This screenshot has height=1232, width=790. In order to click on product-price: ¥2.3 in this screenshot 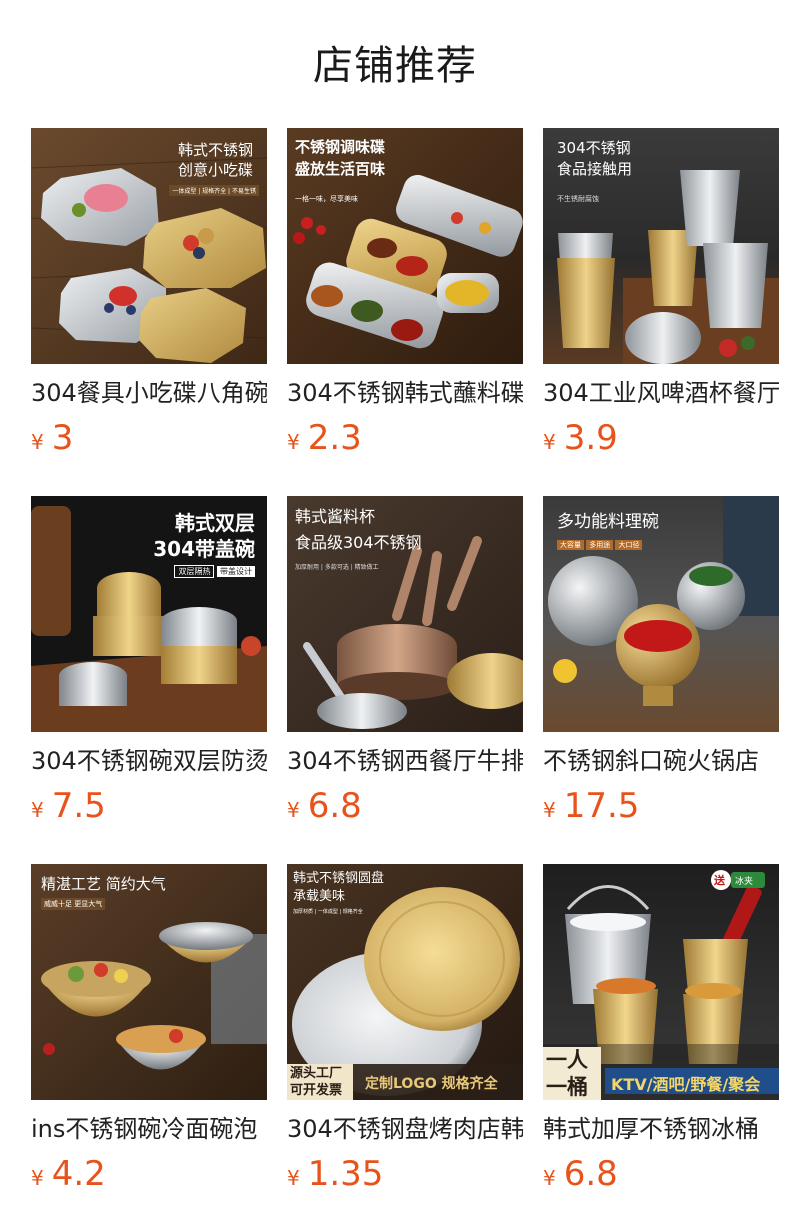, I will do `click(324, 438)`.